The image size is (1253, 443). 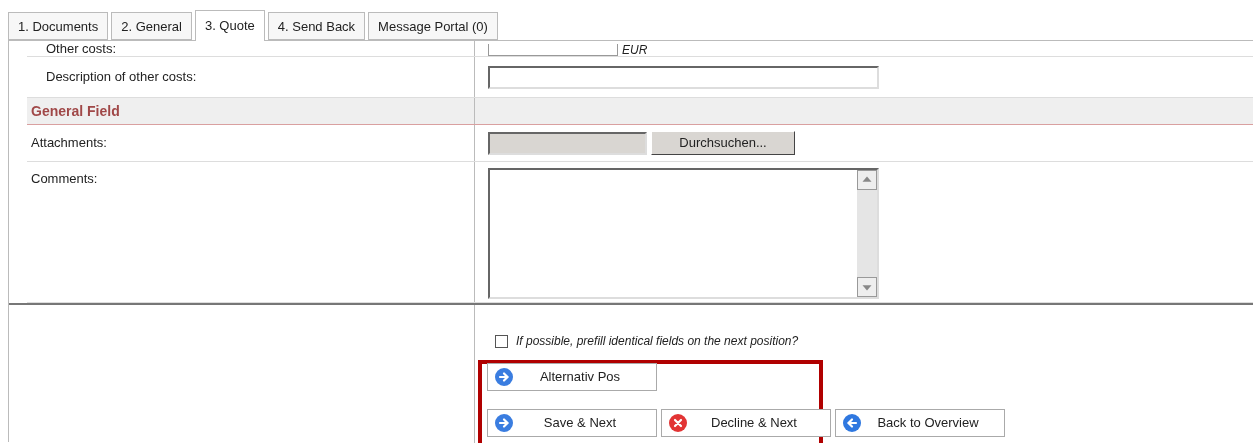 What do you see at coordinates (64, 179) in the screenshot?
I see `field-label: Comments:` at bounding box center [64, 179].